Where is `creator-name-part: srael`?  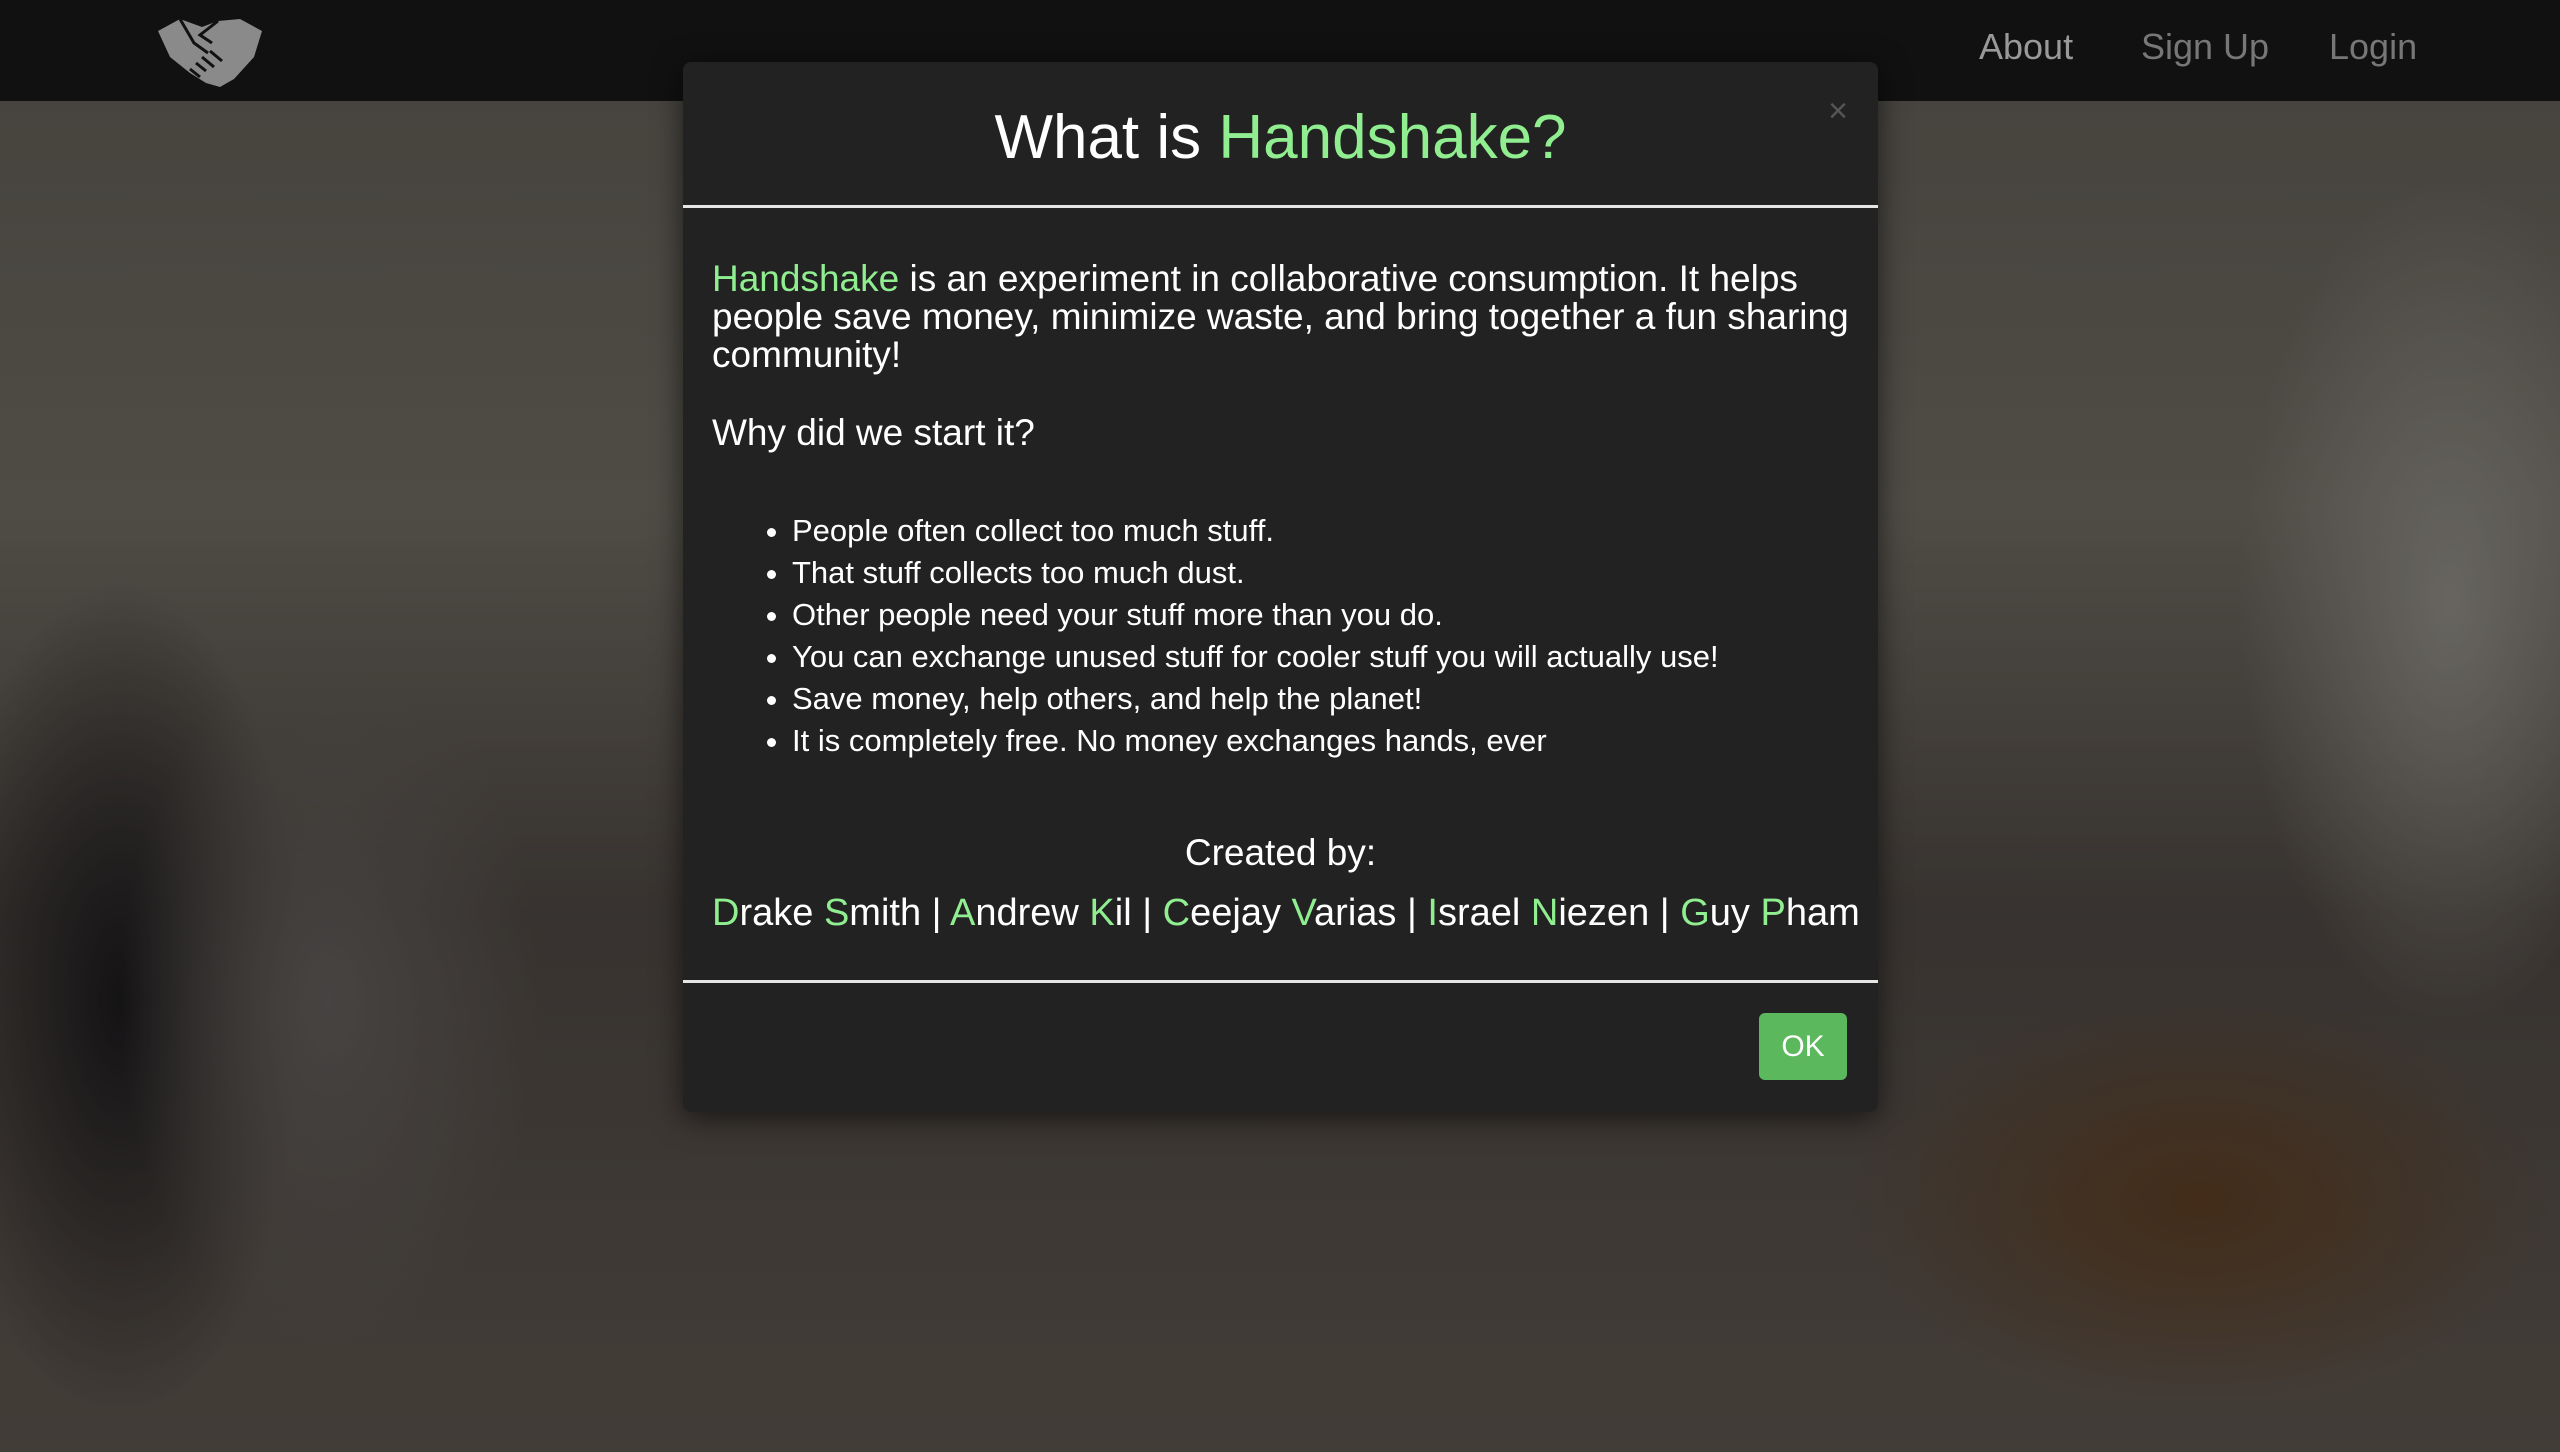 creator-name-part: srael is located at coordinates (1484, 913).